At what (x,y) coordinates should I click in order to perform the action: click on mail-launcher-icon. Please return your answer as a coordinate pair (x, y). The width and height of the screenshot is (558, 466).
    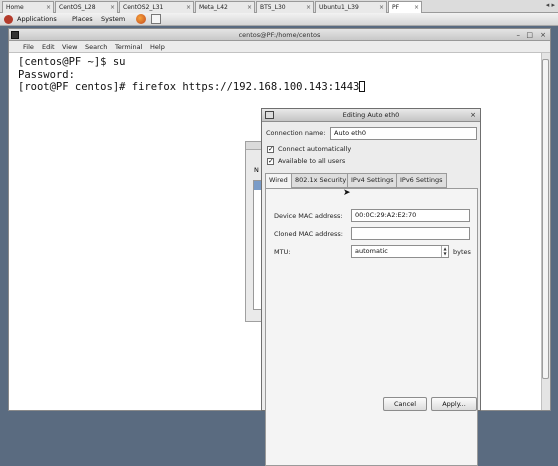
    Looking at the image, I should click on (156, 19).